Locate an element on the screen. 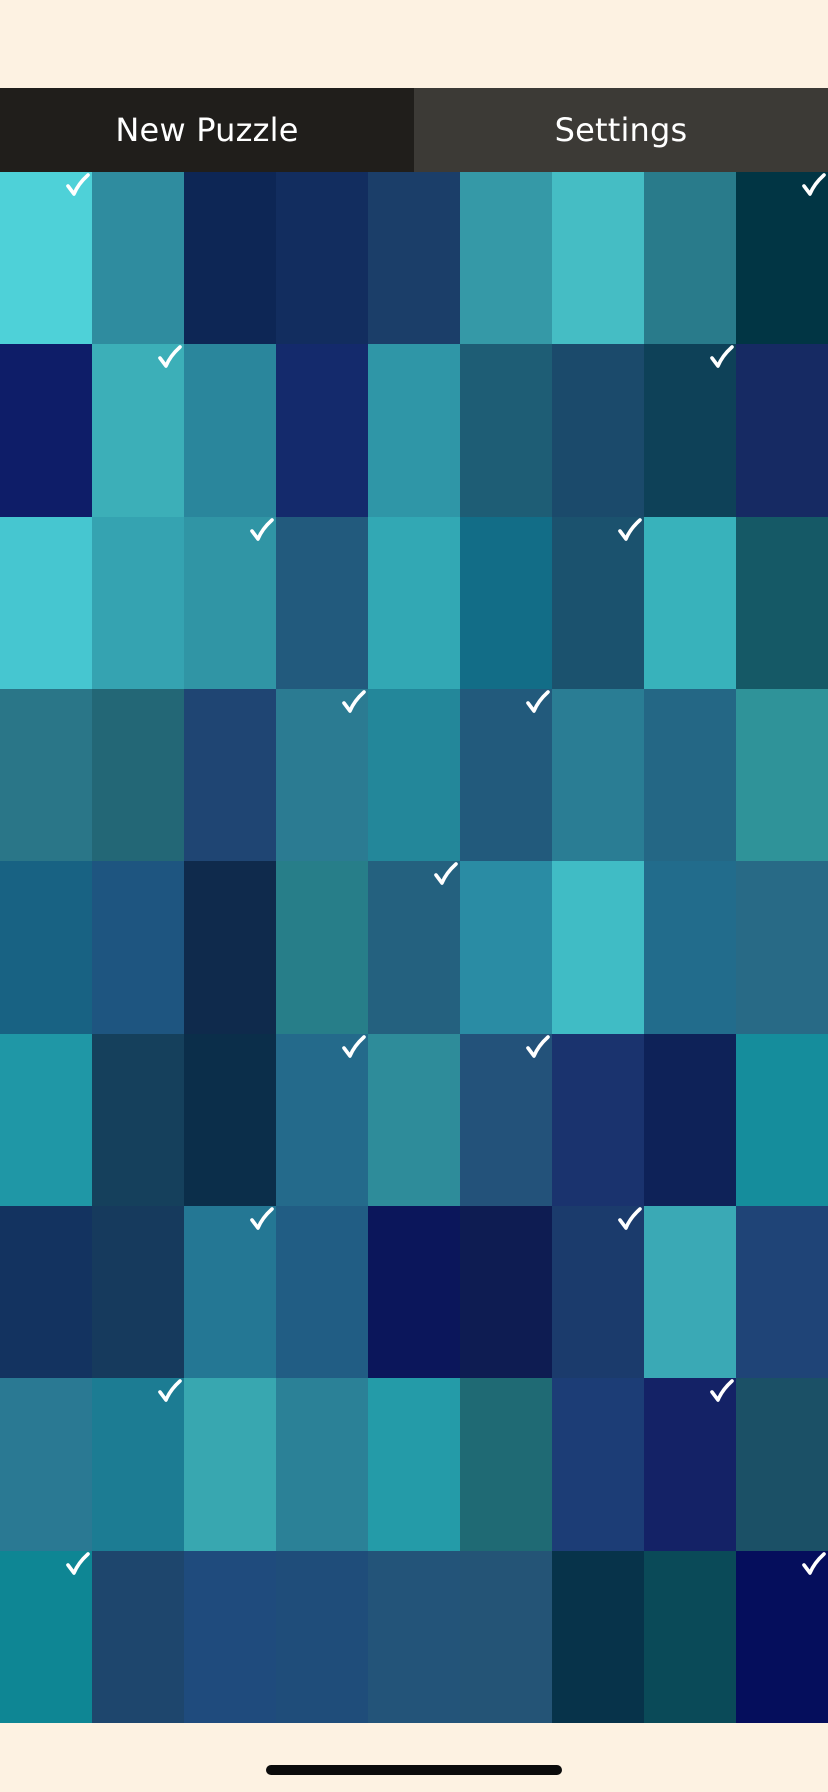  top-toolbar: New Puzzle Settings is located at coordinates (414, 130).